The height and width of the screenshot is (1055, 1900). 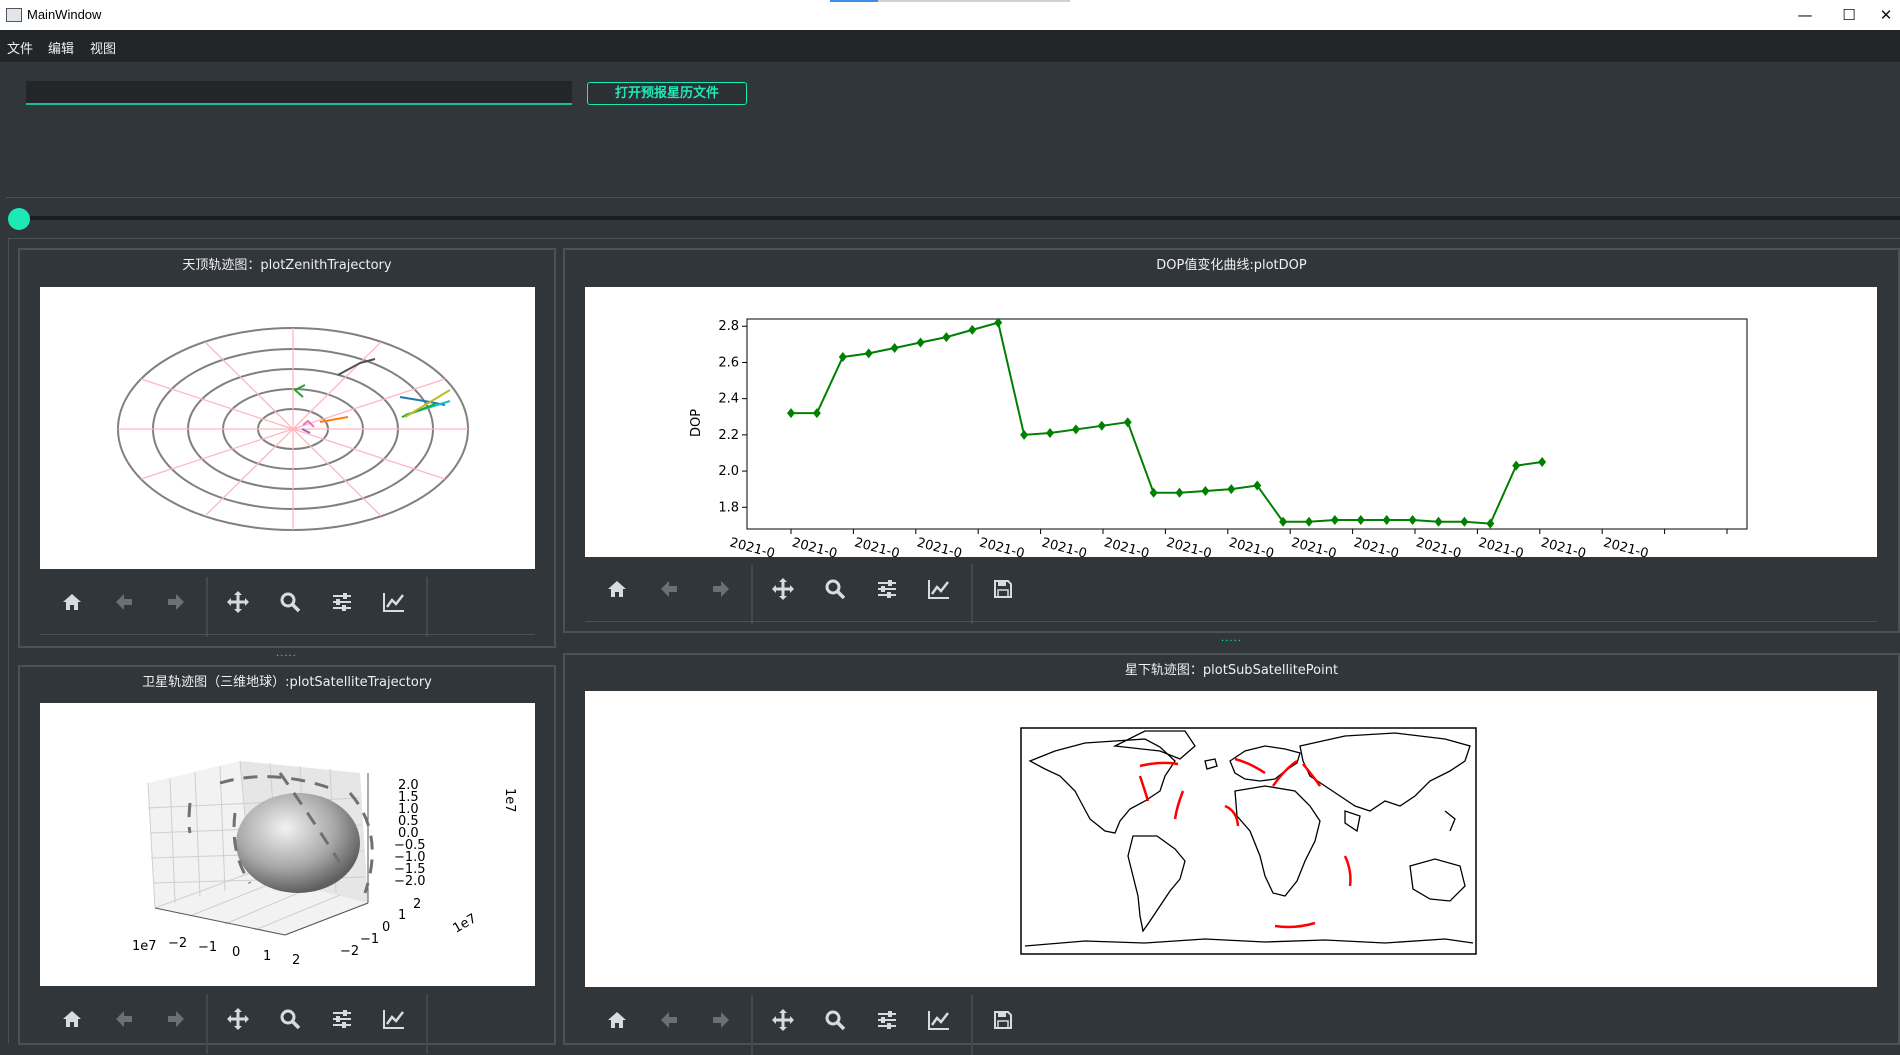 I want to click on map-frame, so click(x=1248, y=841).